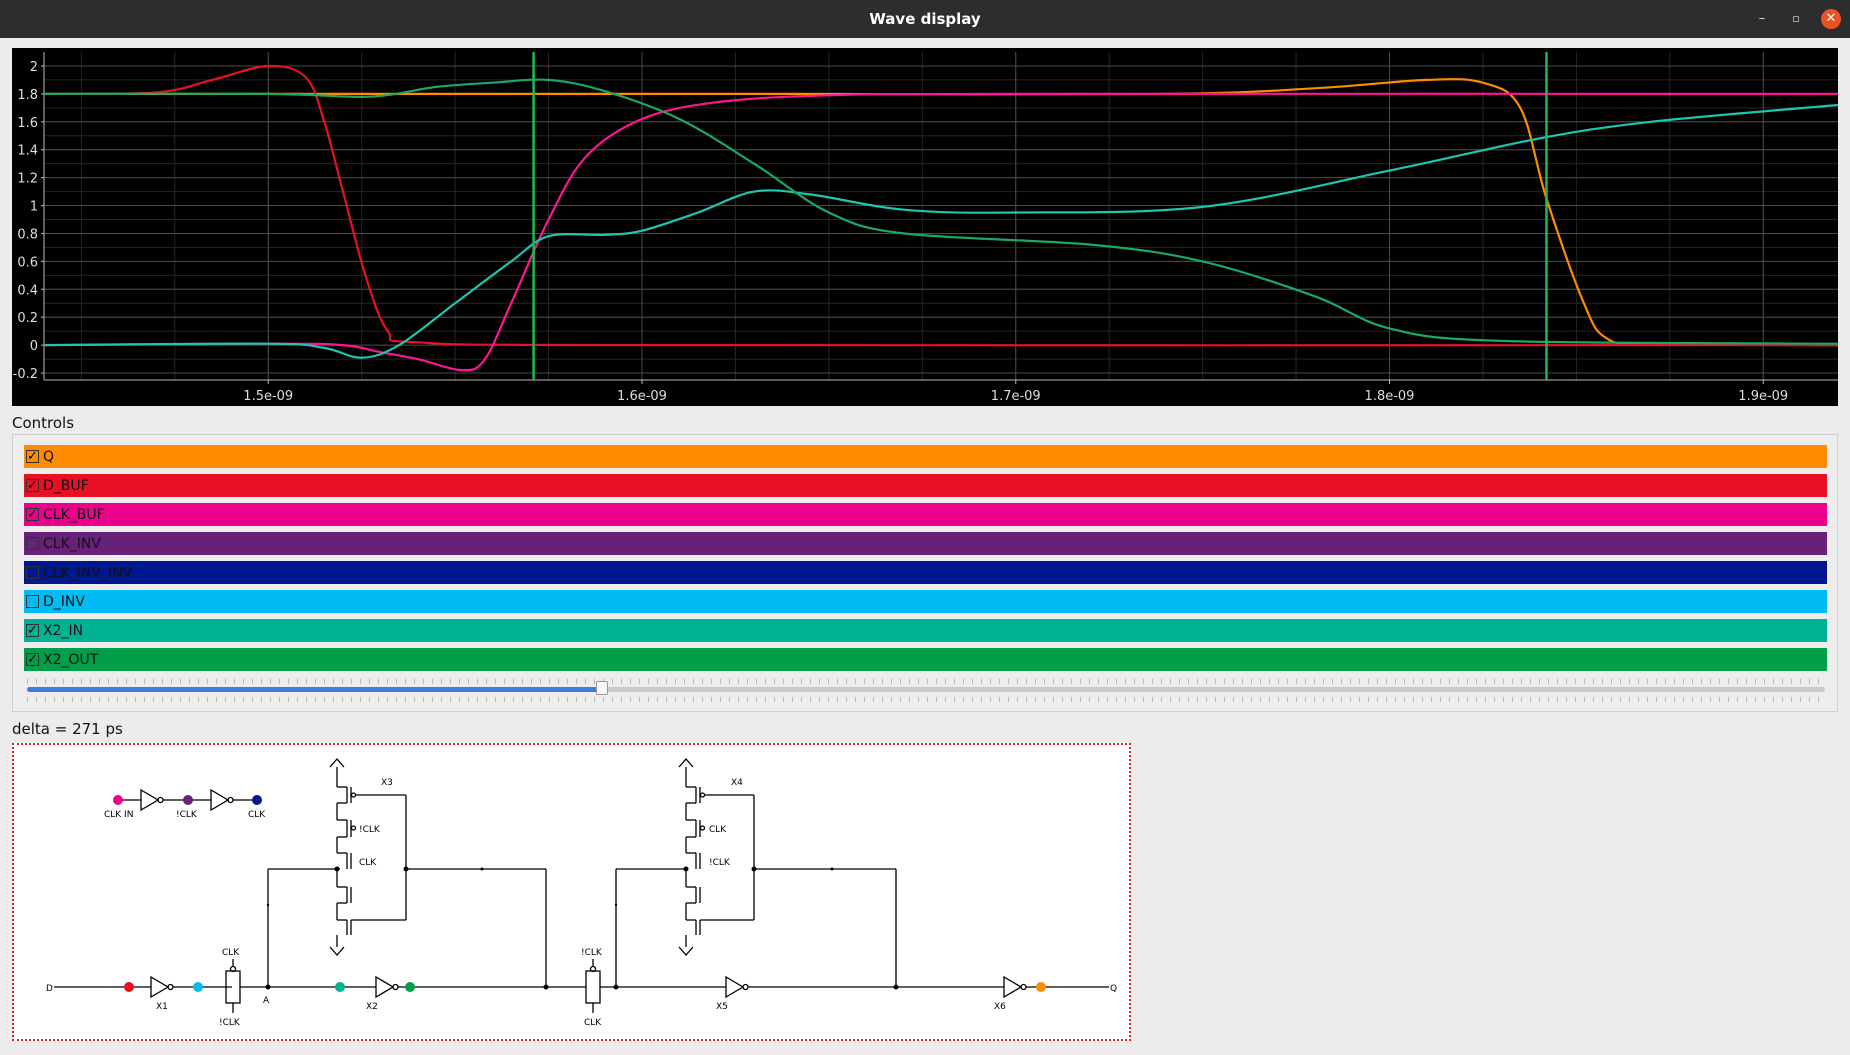  What do you see at coordinates (71, 659) in the screenshot?
I see `signal-label: X2_OUT` at bounding box center [71, 659].